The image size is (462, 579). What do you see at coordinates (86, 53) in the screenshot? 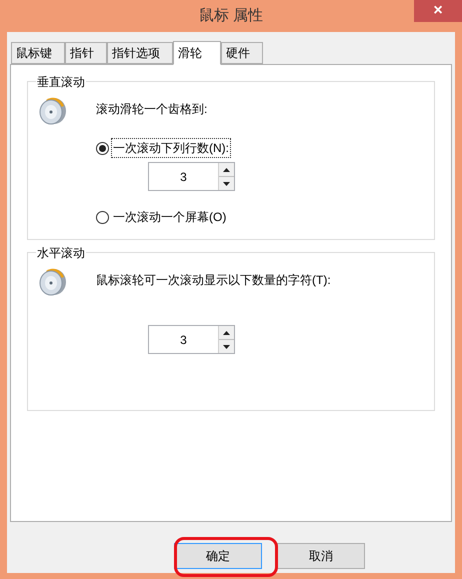
I see `tab: 指针` at bounding box center [86, 53].